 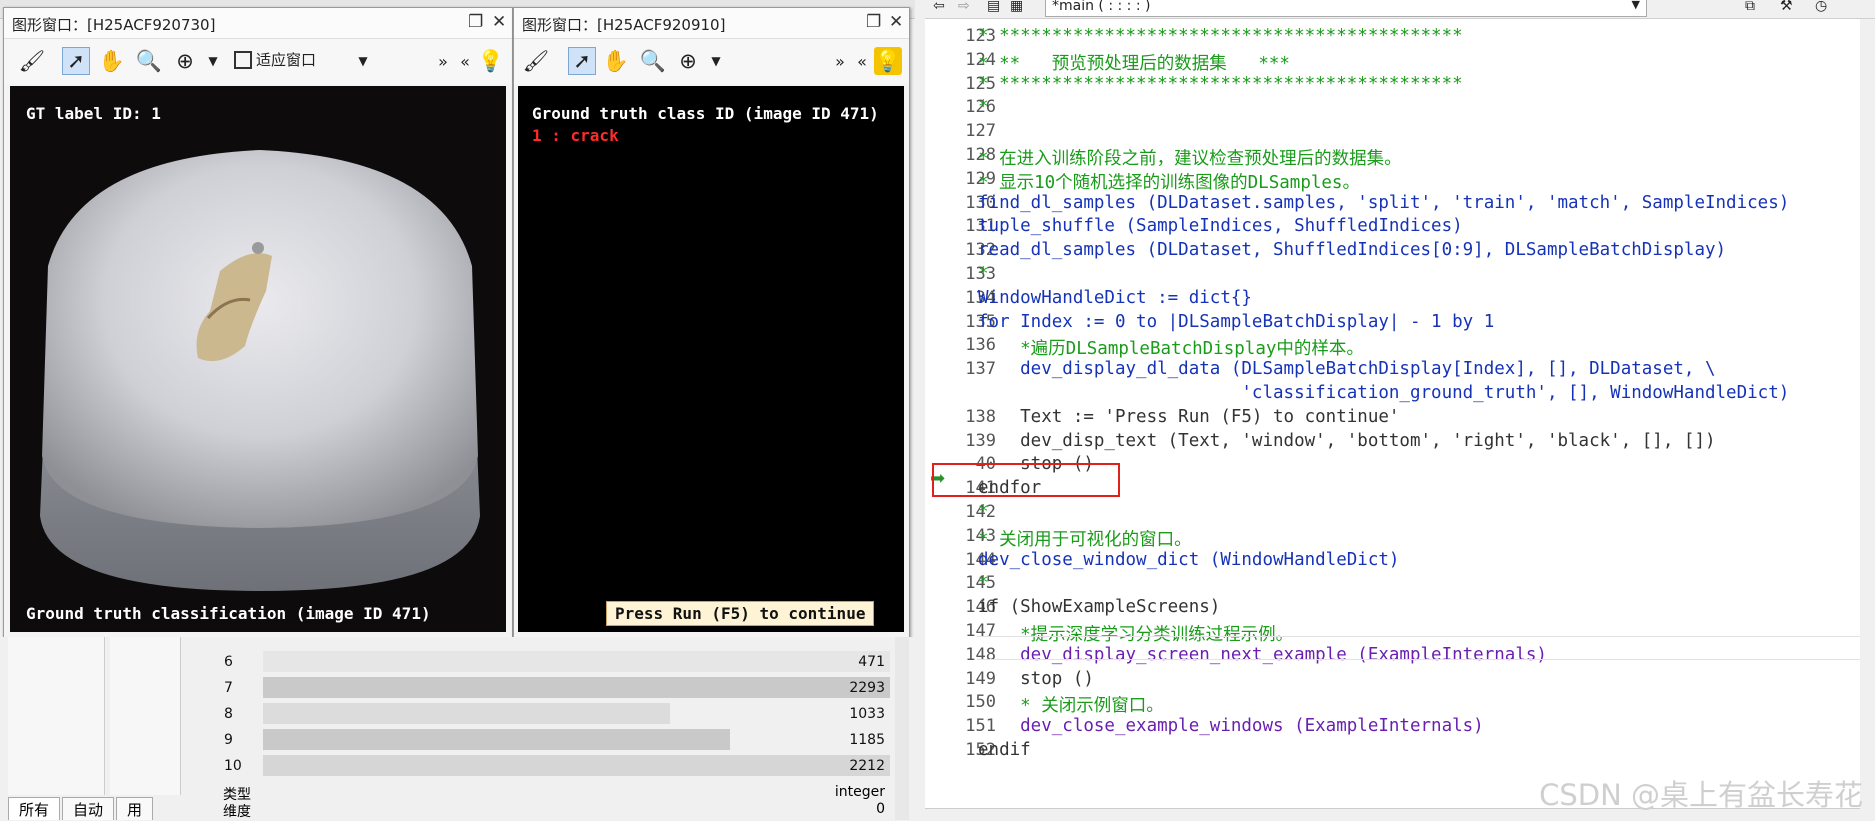 I want to click on tab-all: 所有, so click(x=34, y=808).